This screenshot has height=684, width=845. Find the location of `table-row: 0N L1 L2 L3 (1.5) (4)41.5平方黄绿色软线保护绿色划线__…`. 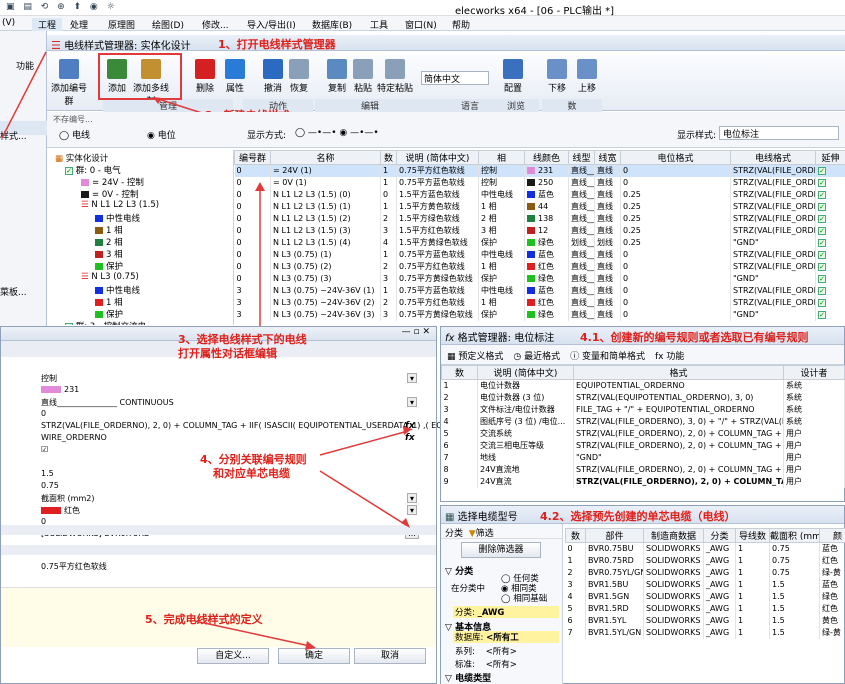

table-row: 0N L1 L2 L3 (1.5) (4)41.5平方黄绿色软线保护绿色划线__… is located at coordinates (539, 242).